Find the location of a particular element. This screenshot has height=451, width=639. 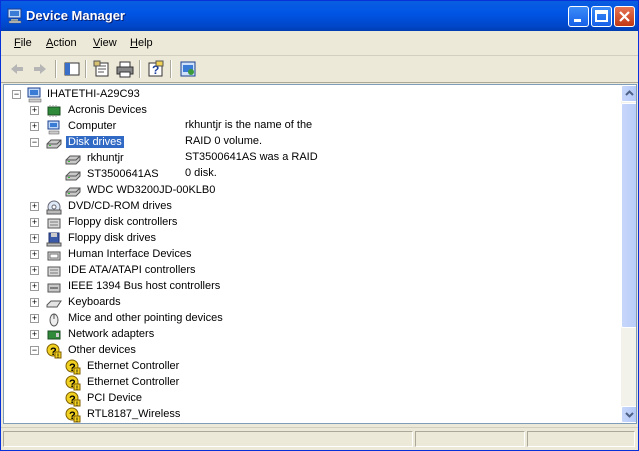

tree-category-item: + IDE ATA/ATAPI controllers is located at coordinates (180, 271).